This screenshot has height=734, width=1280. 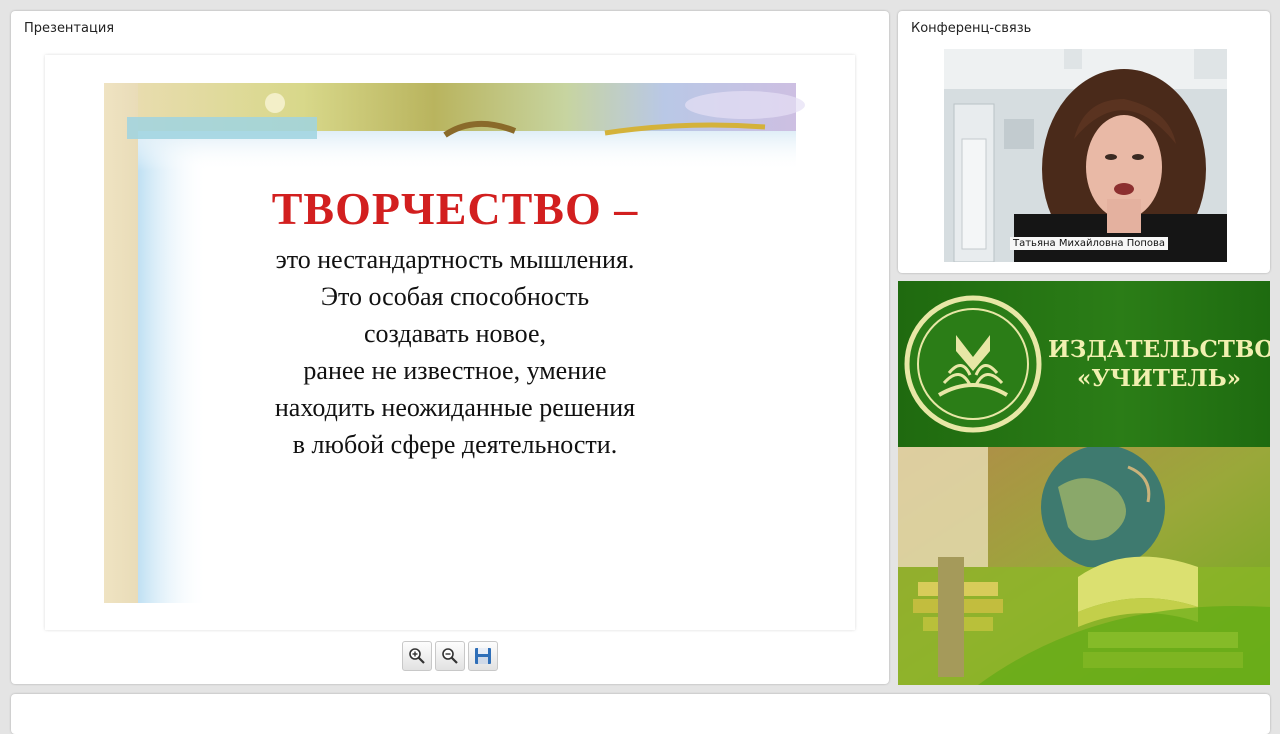 What do you see at coordinates (455, 208) in the screenshot?
I see `slide-heading: ТВОРЧЕСТВО –` at bounding box center [455, 208].